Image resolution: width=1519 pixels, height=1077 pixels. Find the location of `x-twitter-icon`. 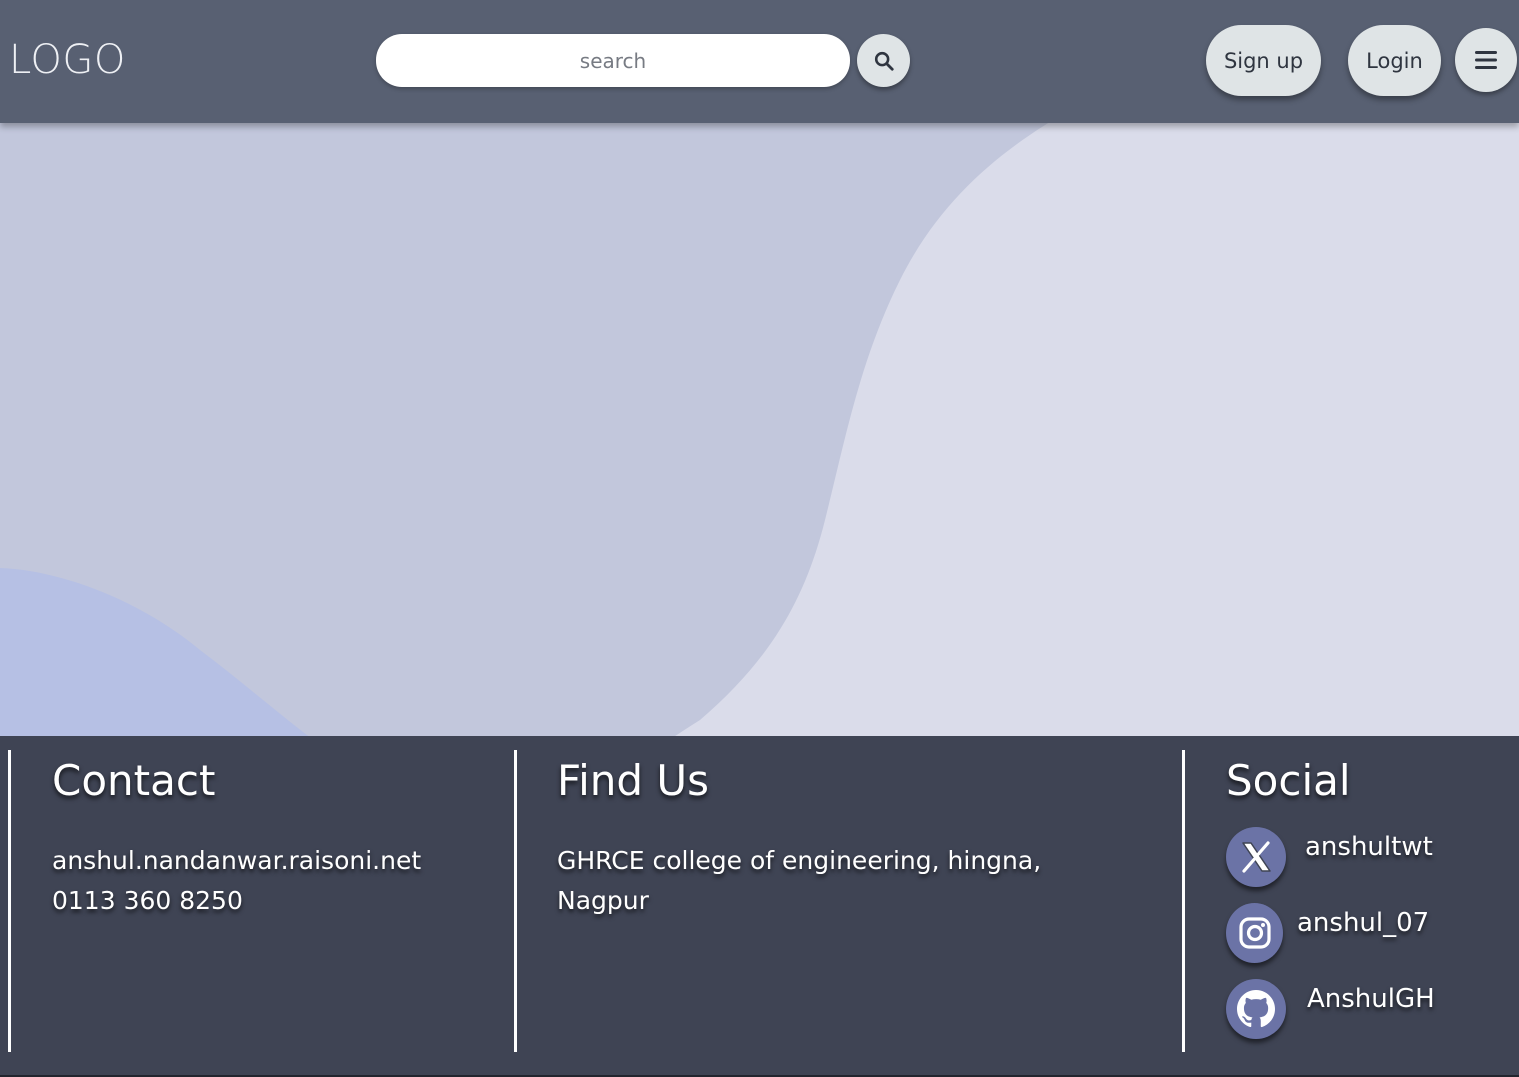

x-twitter-icon is located at coordinates (1256, 857).